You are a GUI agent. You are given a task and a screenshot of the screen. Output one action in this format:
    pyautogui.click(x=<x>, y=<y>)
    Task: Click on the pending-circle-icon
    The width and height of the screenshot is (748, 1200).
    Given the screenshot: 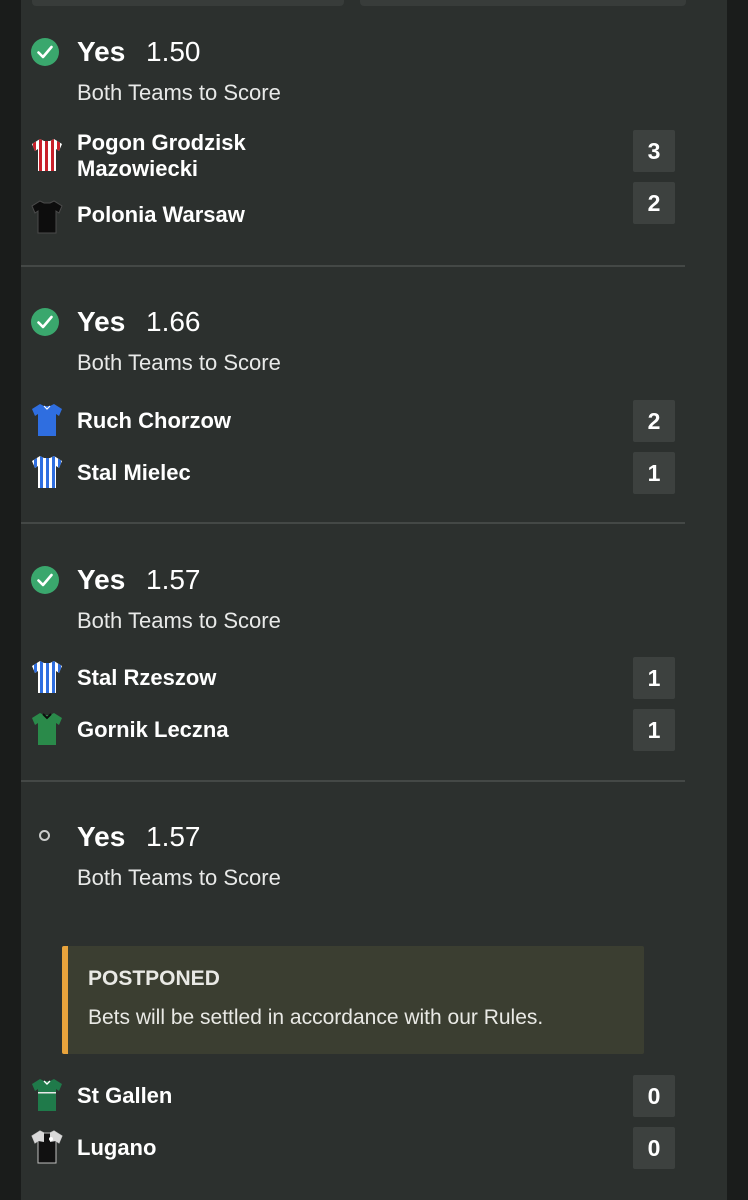 What is the action you would take?
    pyautogui.click(x=44, y=835)
    